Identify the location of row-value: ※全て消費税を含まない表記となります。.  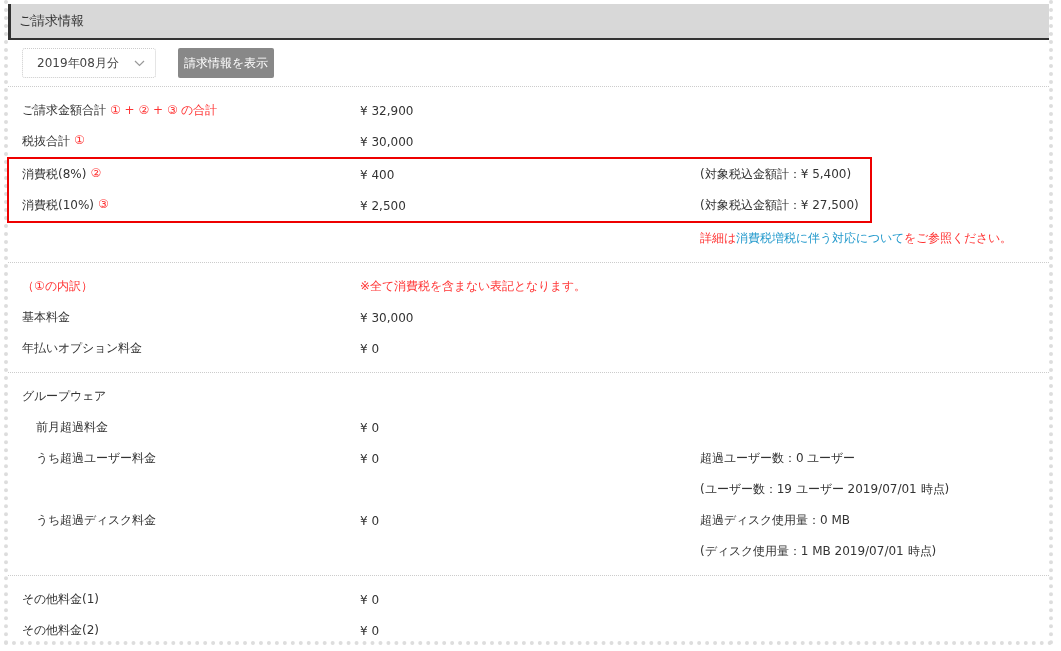
(473, 286).